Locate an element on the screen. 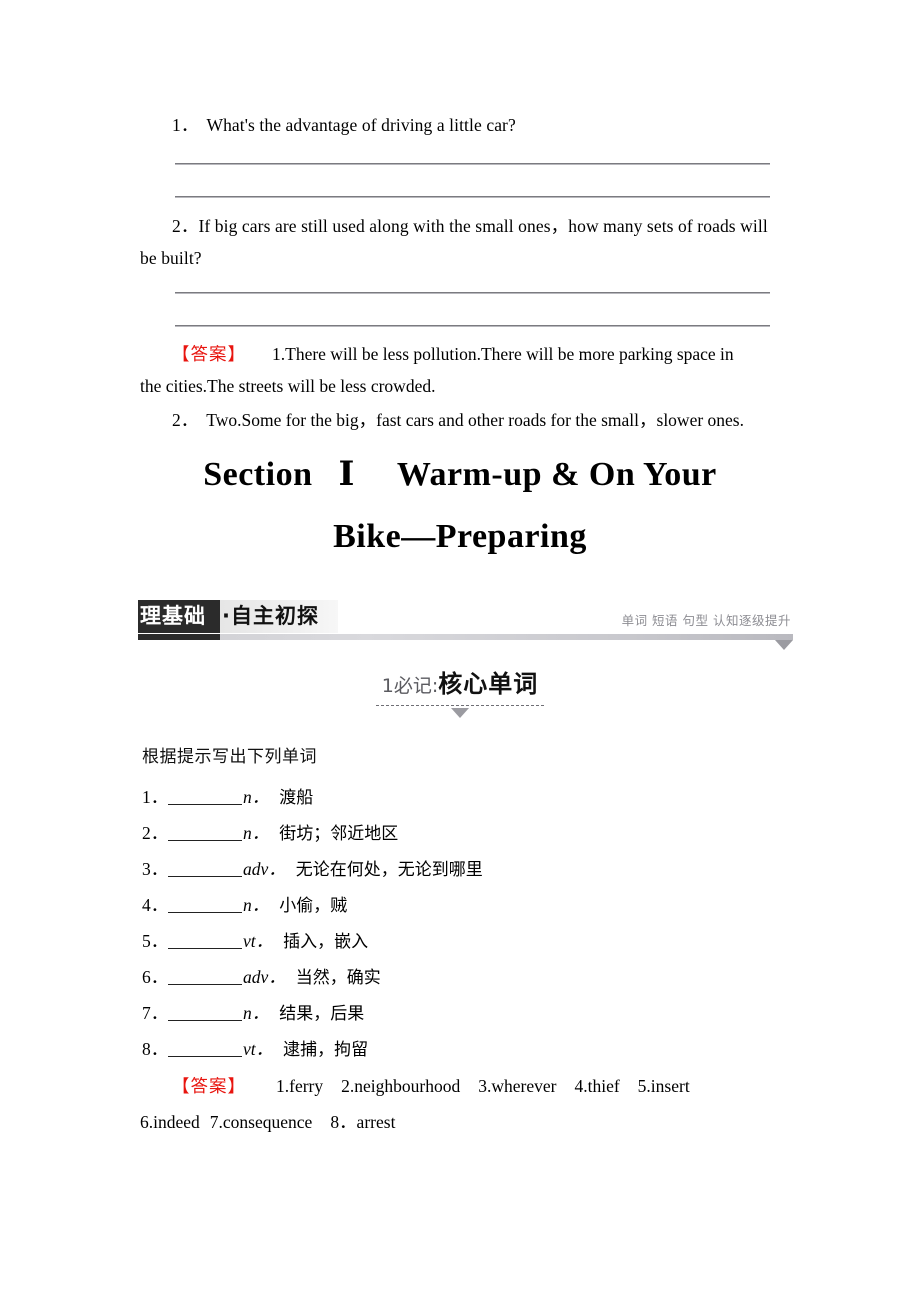 The image size is (920, 1302). section-title: Section Ⅰ Warm-up & On Your Bike—Preparing is located at coordinates (460, 506).